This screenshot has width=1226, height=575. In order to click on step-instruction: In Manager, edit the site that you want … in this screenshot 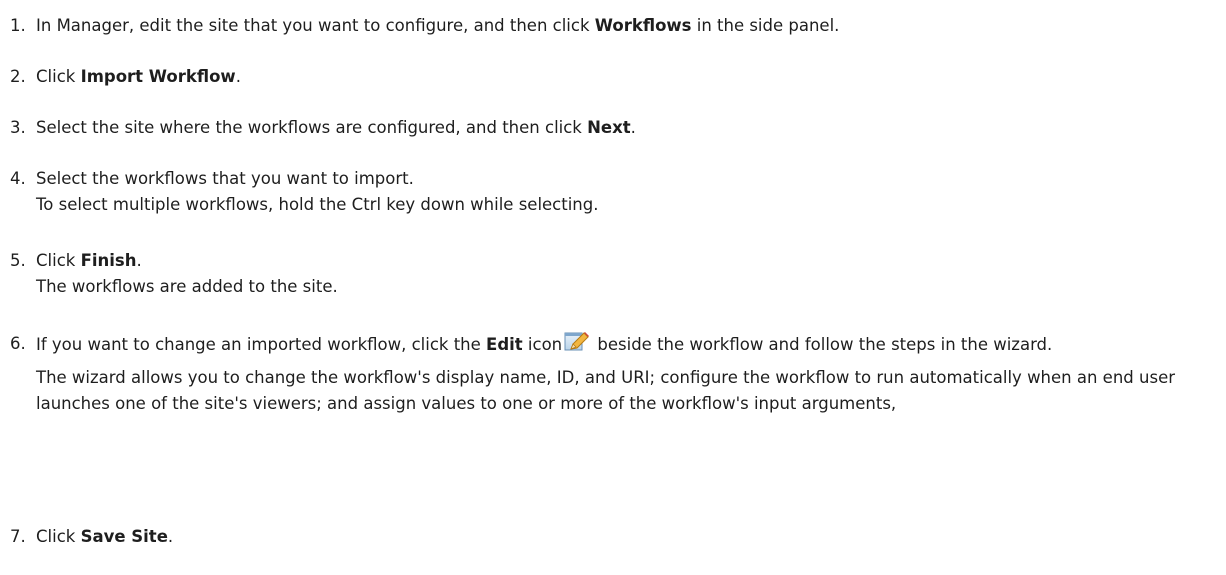, I will do `click(438, 25)`.